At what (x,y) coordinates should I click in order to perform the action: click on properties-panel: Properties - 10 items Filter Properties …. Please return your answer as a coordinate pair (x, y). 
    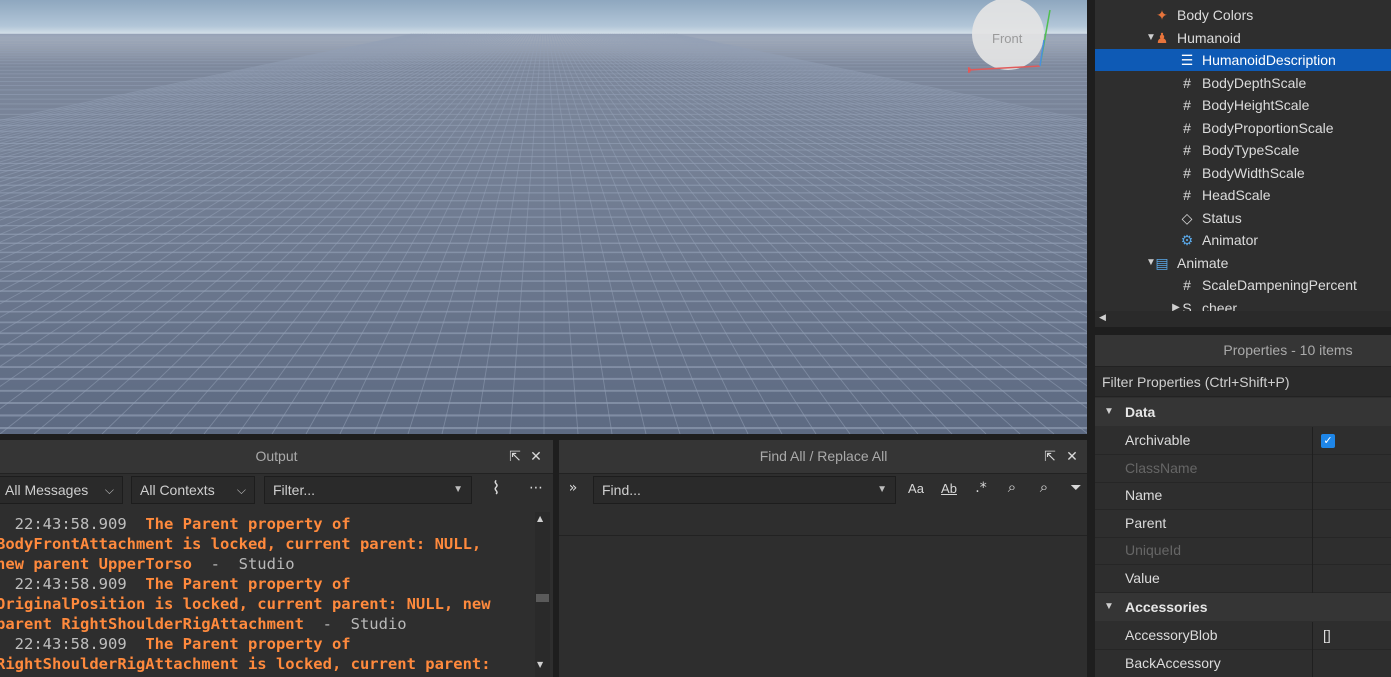
    Looking at the image, I should click on (1243, 506).